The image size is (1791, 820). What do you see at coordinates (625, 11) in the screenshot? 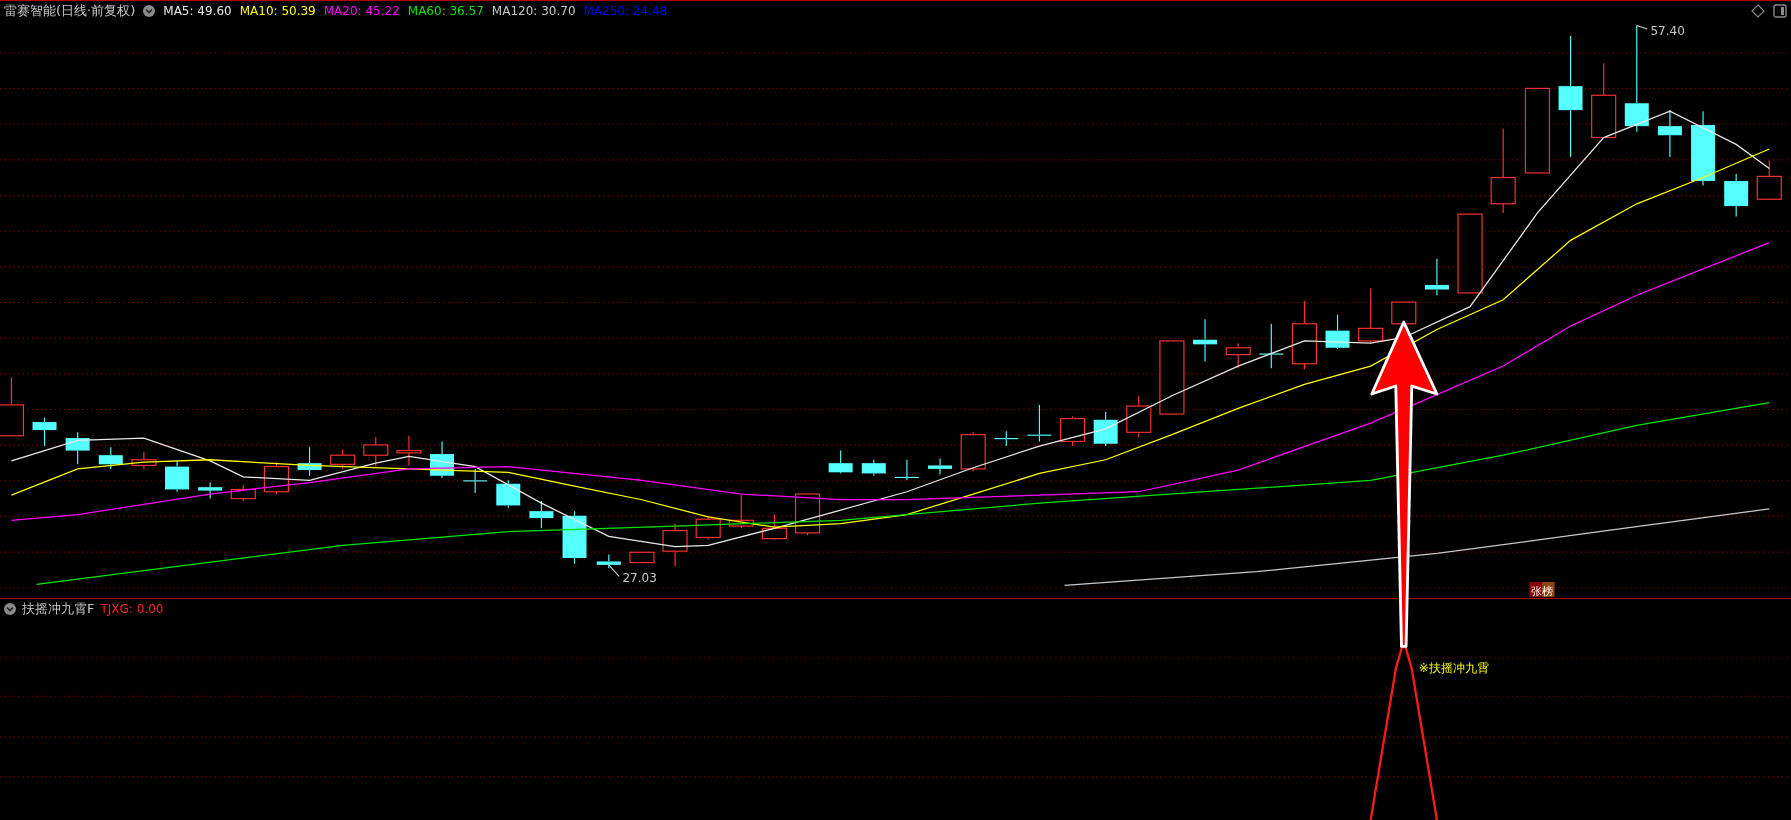
I see `ma-legend-label: MA250: 24.48` at bounding box center [625, 11].